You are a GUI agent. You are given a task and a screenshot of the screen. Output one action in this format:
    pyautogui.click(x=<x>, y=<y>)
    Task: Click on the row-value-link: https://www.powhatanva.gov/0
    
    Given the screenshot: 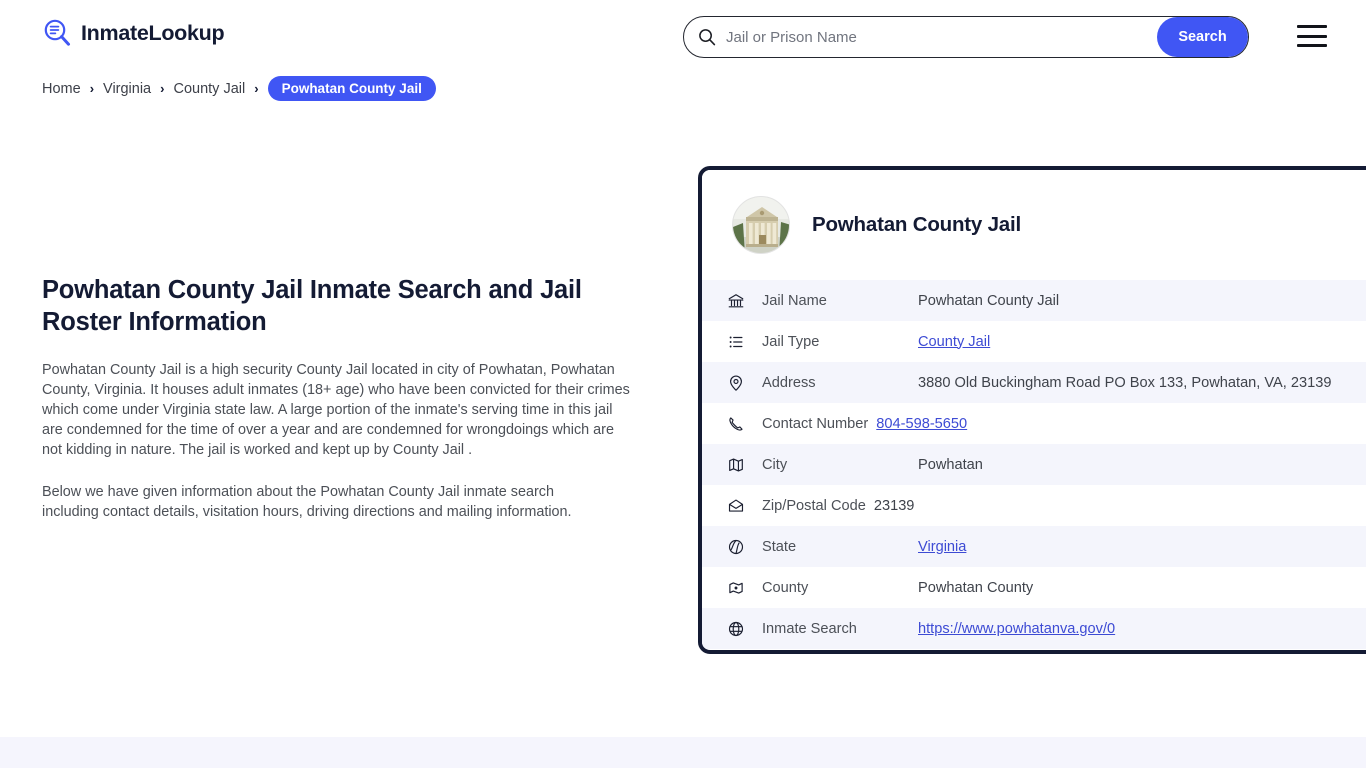 What is the action you would take?
    pyautogui.click(x=1016, y=629)
    